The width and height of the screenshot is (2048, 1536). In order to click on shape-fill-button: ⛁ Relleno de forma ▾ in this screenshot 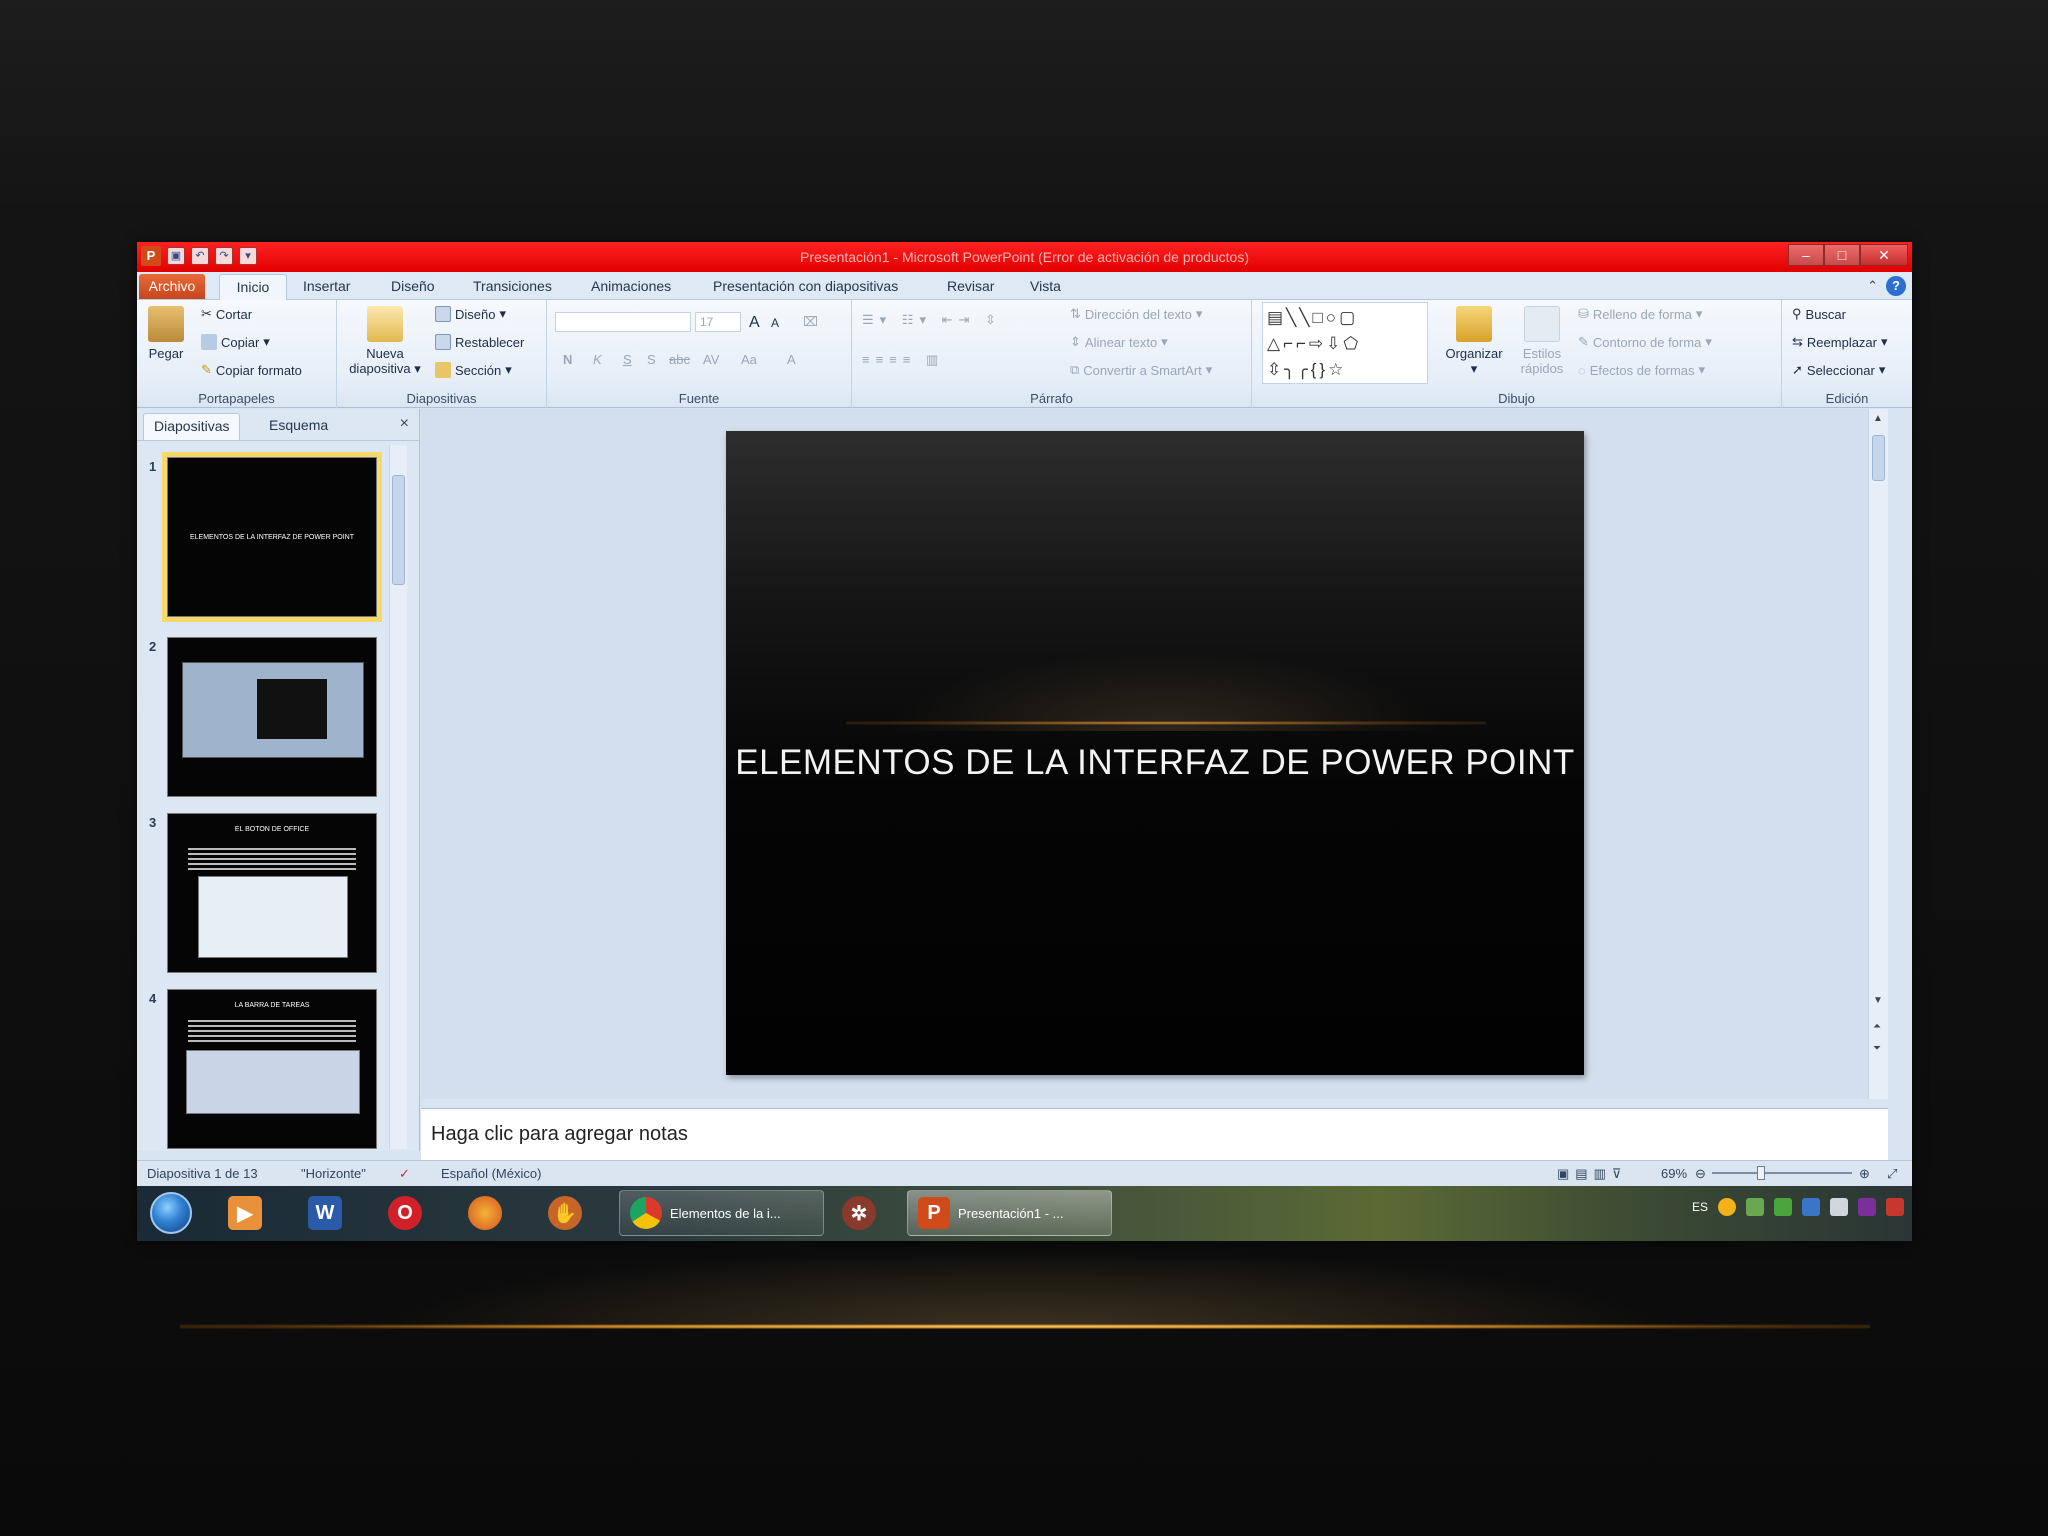, I will do `click(1640, 314)`.